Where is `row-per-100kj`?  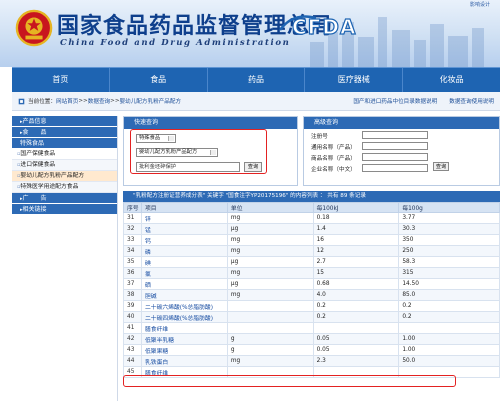
row-per-100kj is located at coordinates (356, 328).